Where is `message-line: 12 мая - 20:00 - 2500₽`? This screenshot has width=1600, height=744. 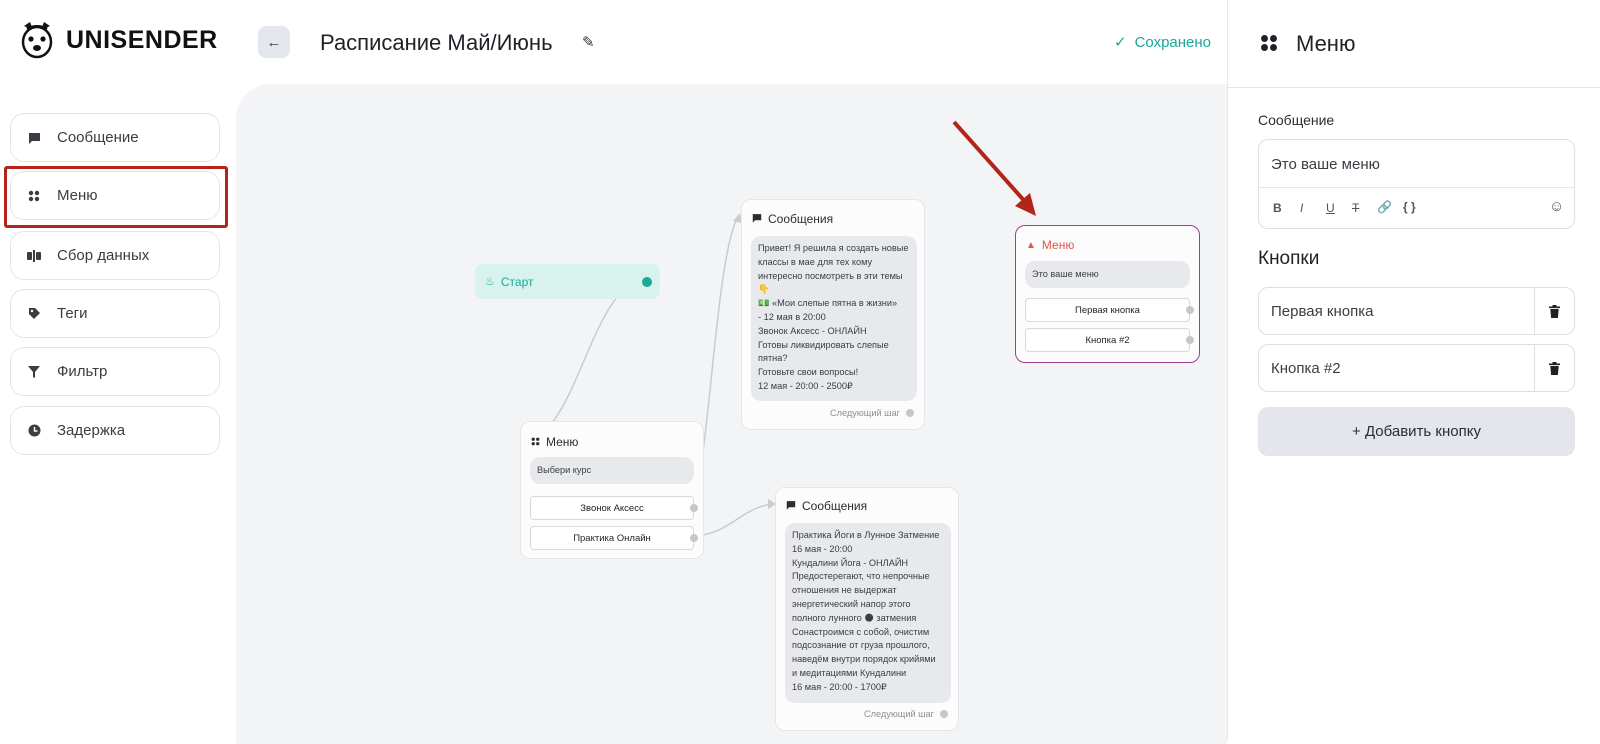 message-line: 12 мая - 20:00 - 2500₽ is located at coordinates (805, 385).